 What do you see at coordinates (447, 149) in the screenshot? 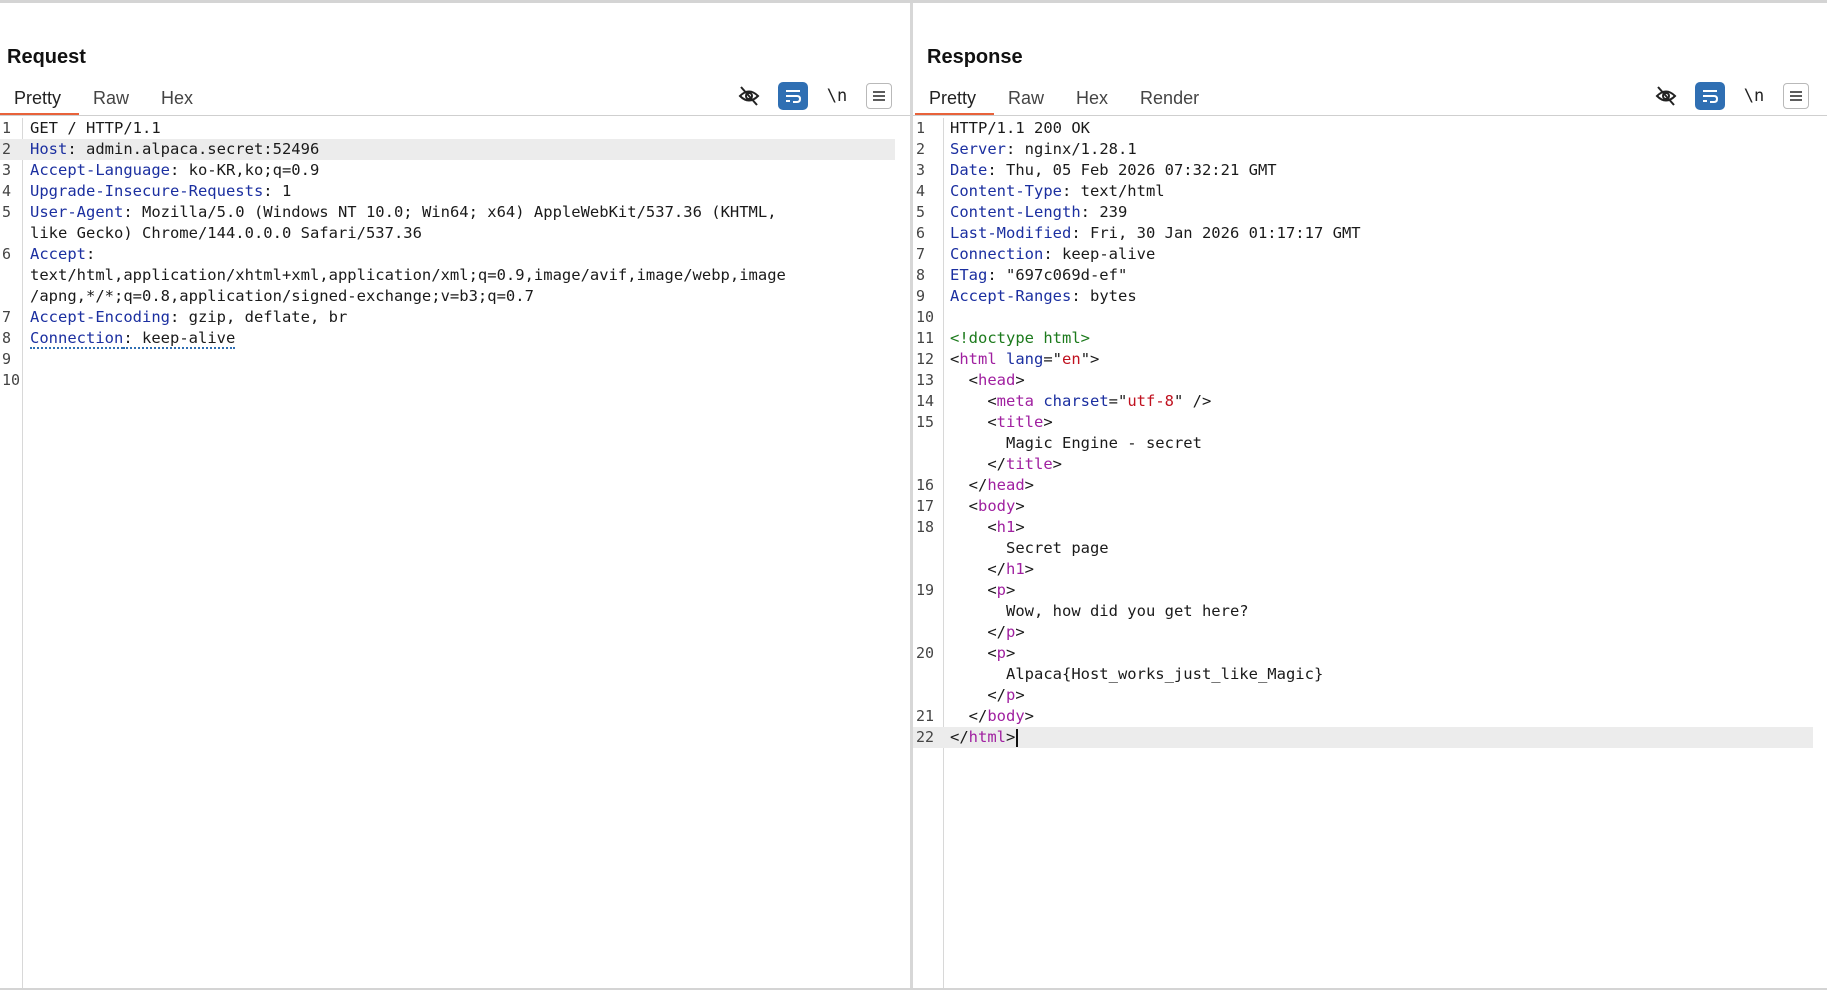
I see `code-line: 2 Host: admin.alpaca.secret:52496` at bounding box center [447, 149].